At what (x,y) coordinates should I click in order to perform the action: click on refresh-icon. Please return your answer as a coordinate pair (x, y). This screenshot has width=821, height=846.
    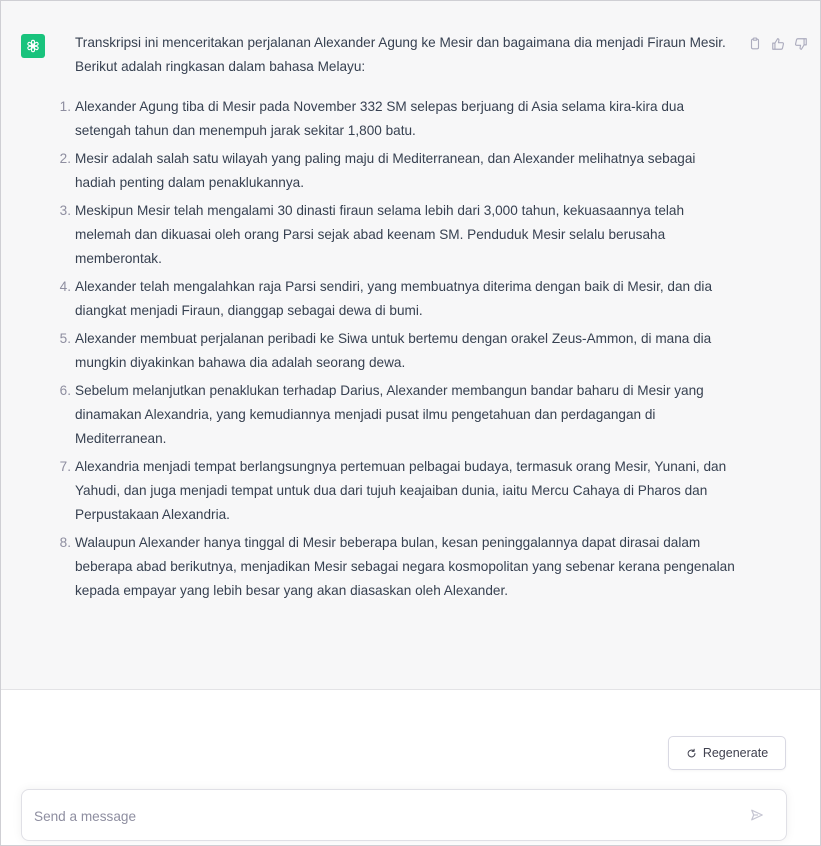
    Looking at the image, I should click on (691, 752).